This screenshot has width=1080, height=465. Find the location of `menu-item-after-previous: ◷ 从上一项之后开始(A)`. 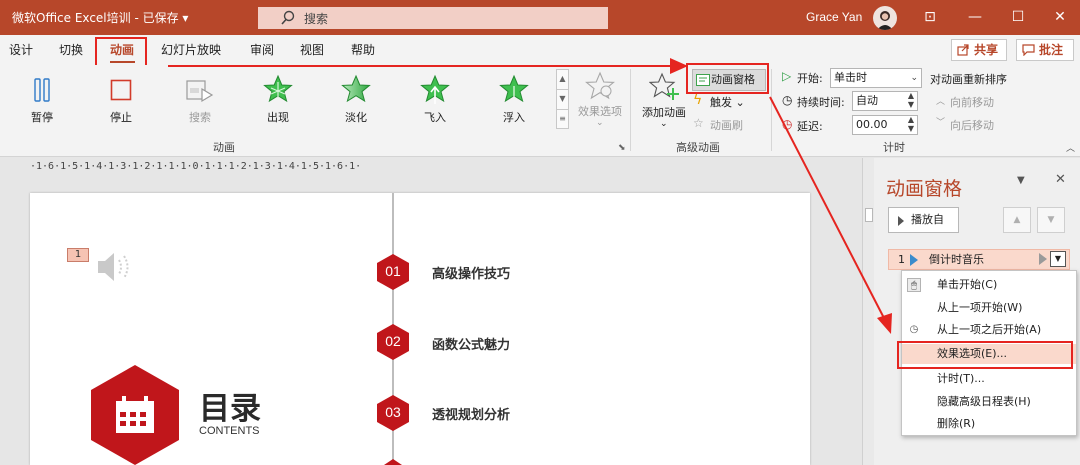

menu-item-after-previous: ◷ 从上一项之后开始(A) is located at coordinates (989, 330).